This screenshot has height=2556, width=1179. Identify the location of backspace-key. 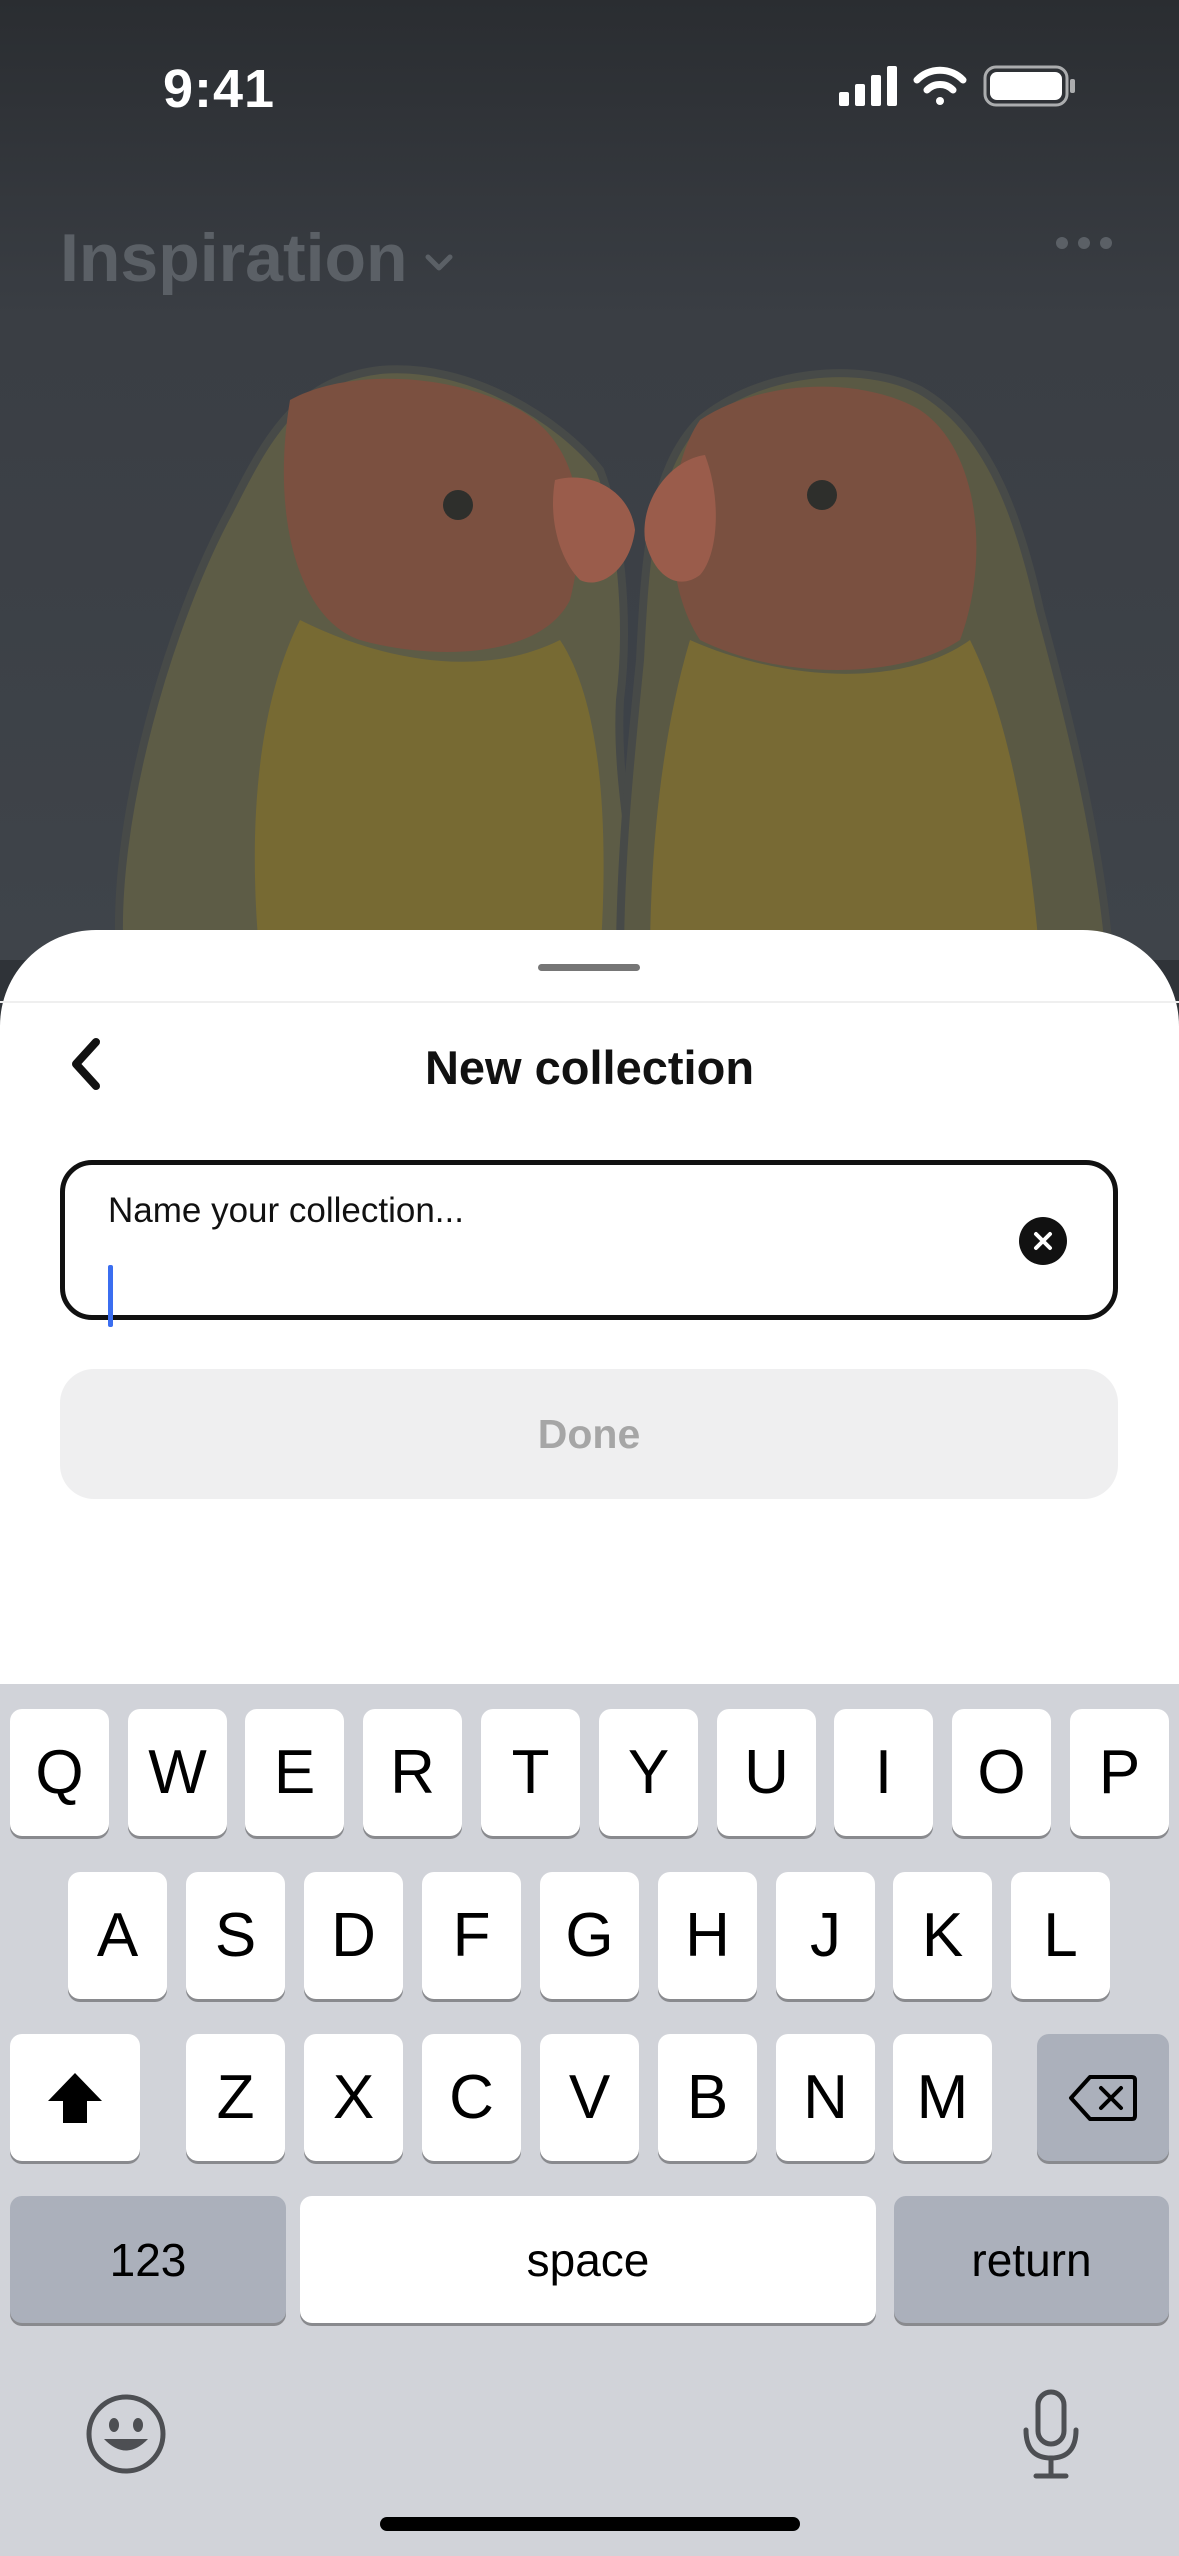
(1103, 2097).